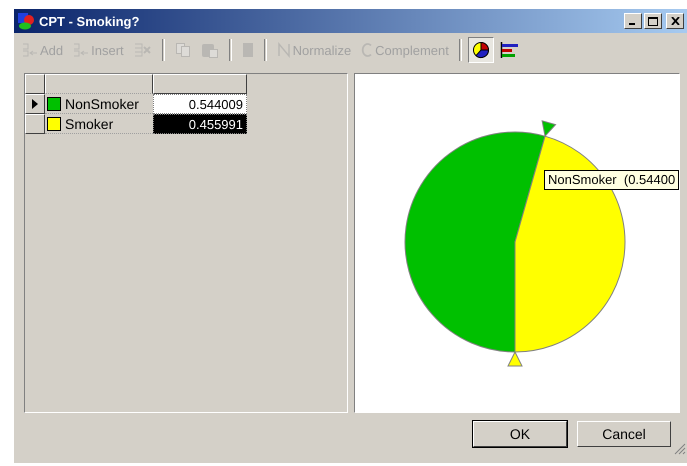  Describe the element at coordinates (26, 21) in the screenshot. I see `app-icon` at that location.